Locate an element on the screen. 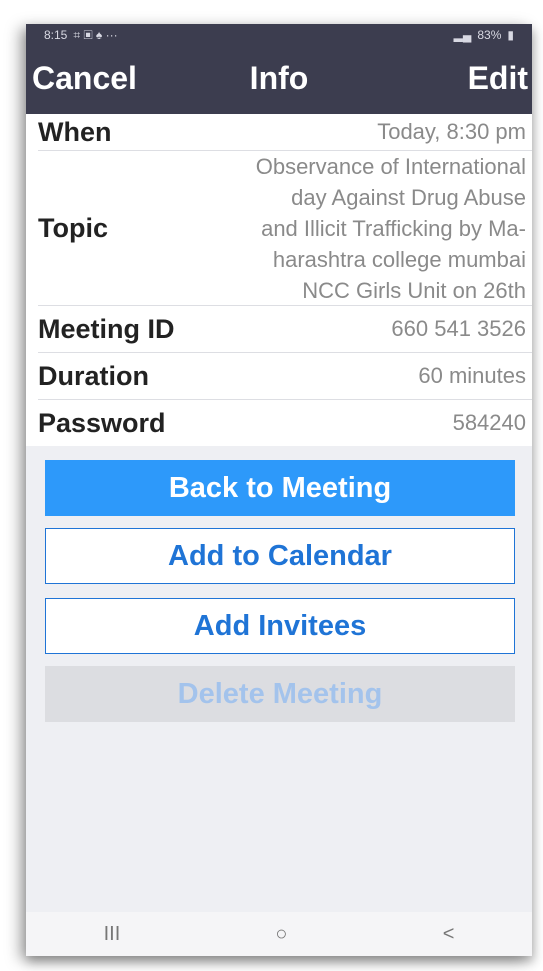 This screenshot has height=971, width=543. meeting-id-label: Meeting ID is located at coordinates (106, 328).